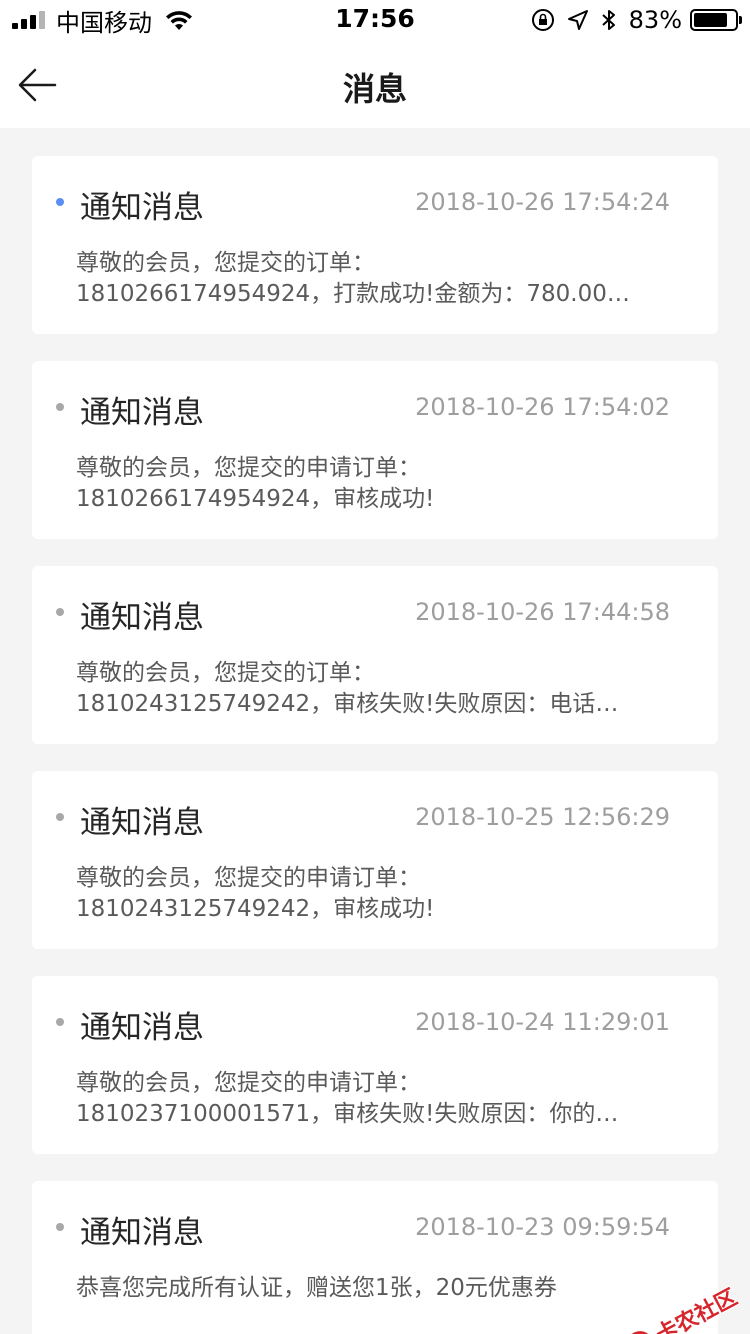 Image resolution: width=750 pixels, height=1334 pixels. Describe the element at coordinates (375, 20) in the screenshot. I see `status-bar: 中国移动 17:56 83%` at that location.